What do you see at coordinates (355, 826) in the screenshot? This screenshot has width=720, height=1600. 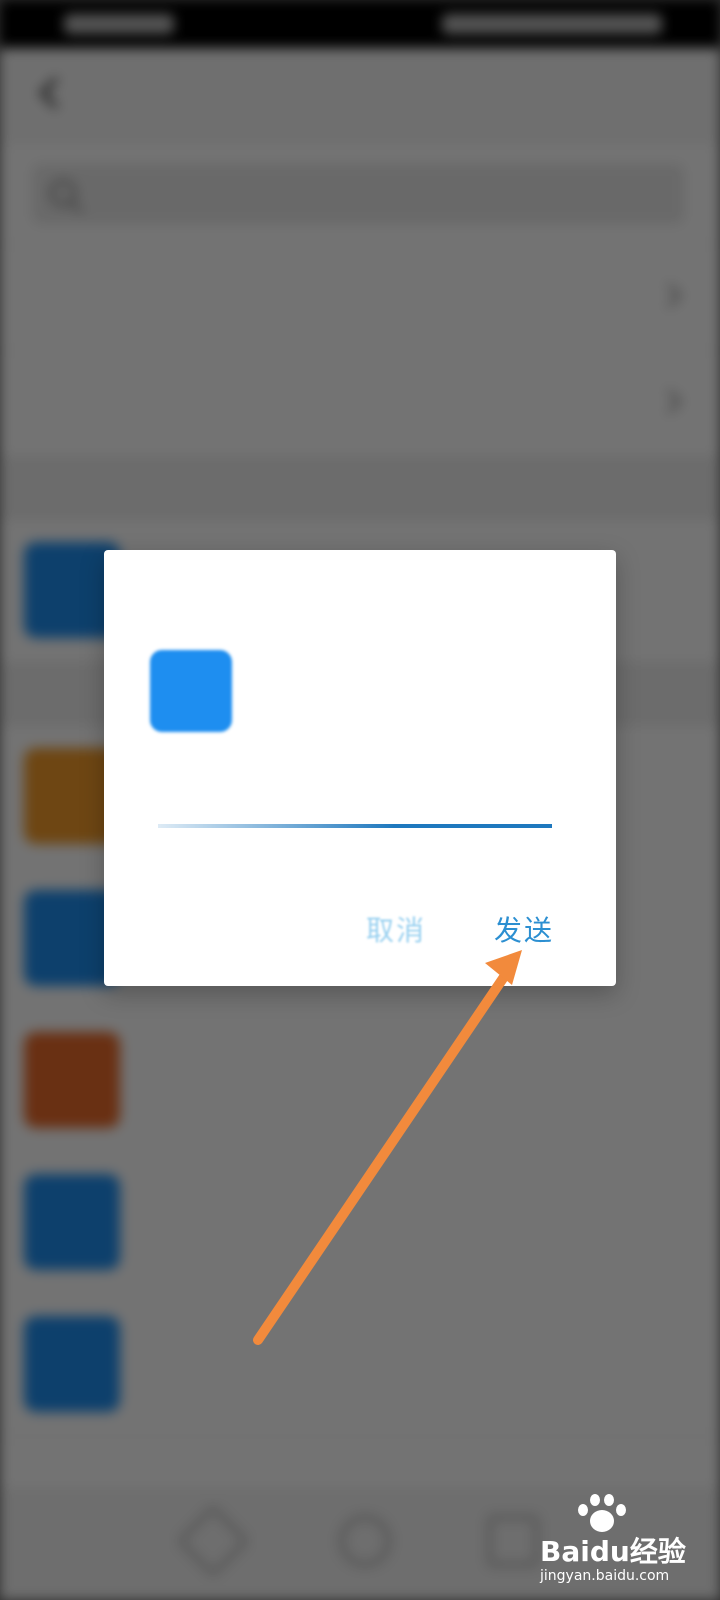 I see `message-input-underline` at bounding box center [355, 826].